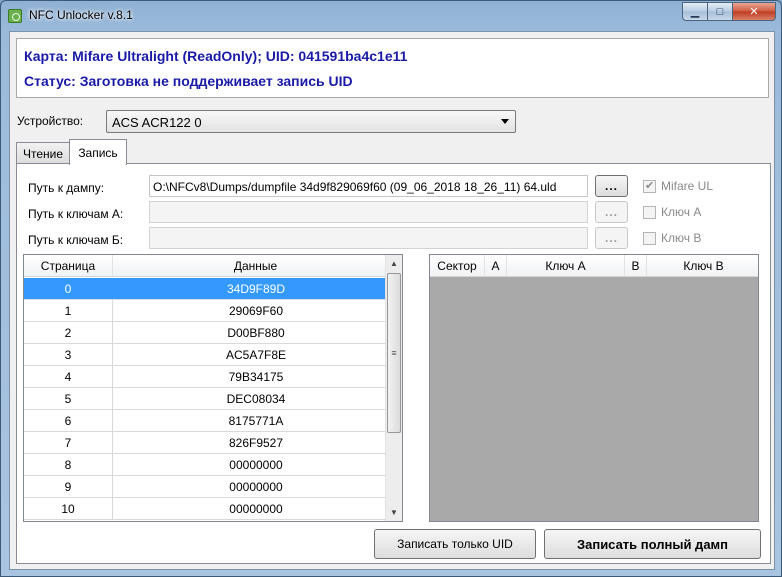 The height and width of the screenshot is (577, 782). I want to click on page-data-cell: 34D9F89D, so click(256, 288).